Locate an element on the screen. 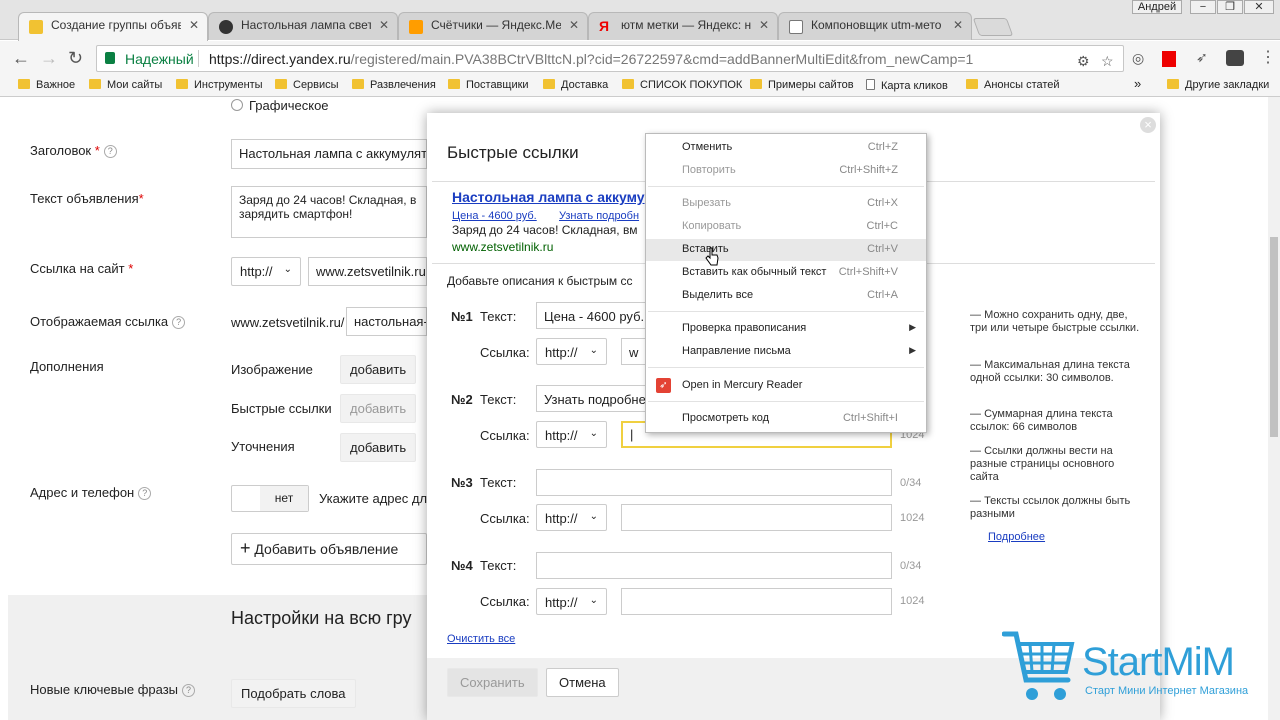  menu-item-undo: Отменить Ctrl+Z is located at coordinates (786, 148).